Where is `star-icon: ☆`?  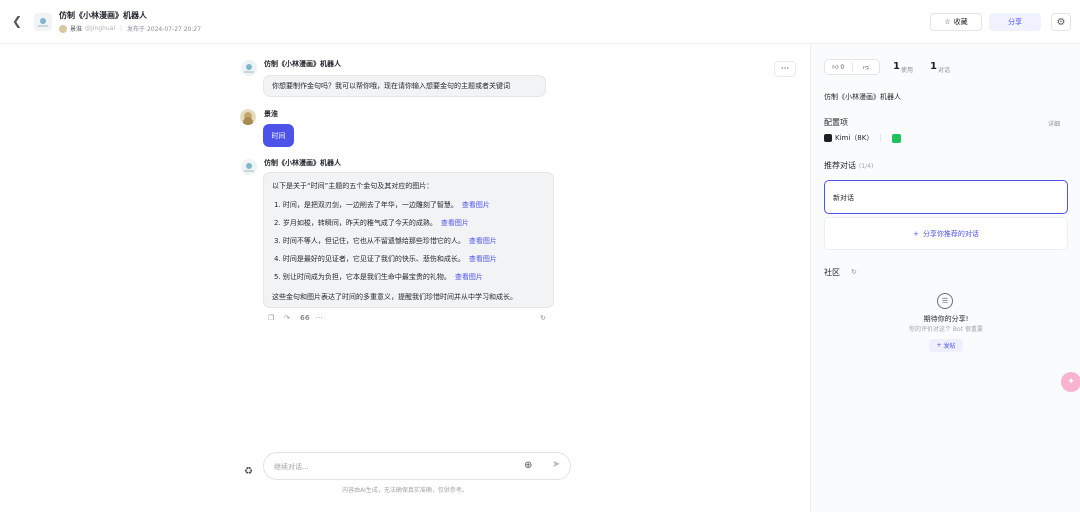
star-icon: ☆ is located at coordinates (947, 22).